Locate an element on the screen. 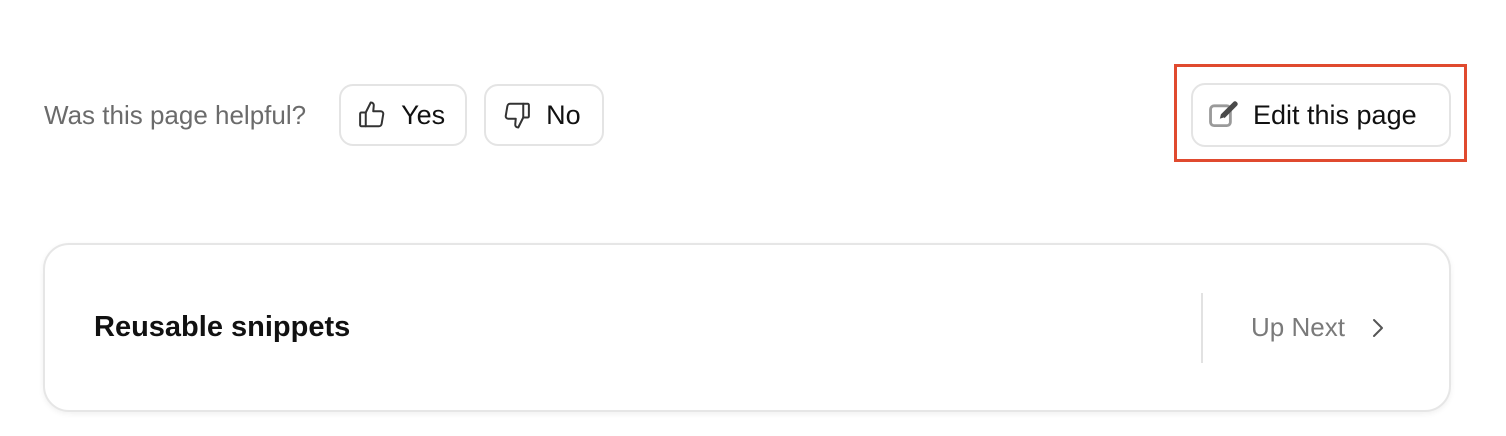 The image size is (1506, 436). pencil-square-icon is located at coordinates (1224, 115).